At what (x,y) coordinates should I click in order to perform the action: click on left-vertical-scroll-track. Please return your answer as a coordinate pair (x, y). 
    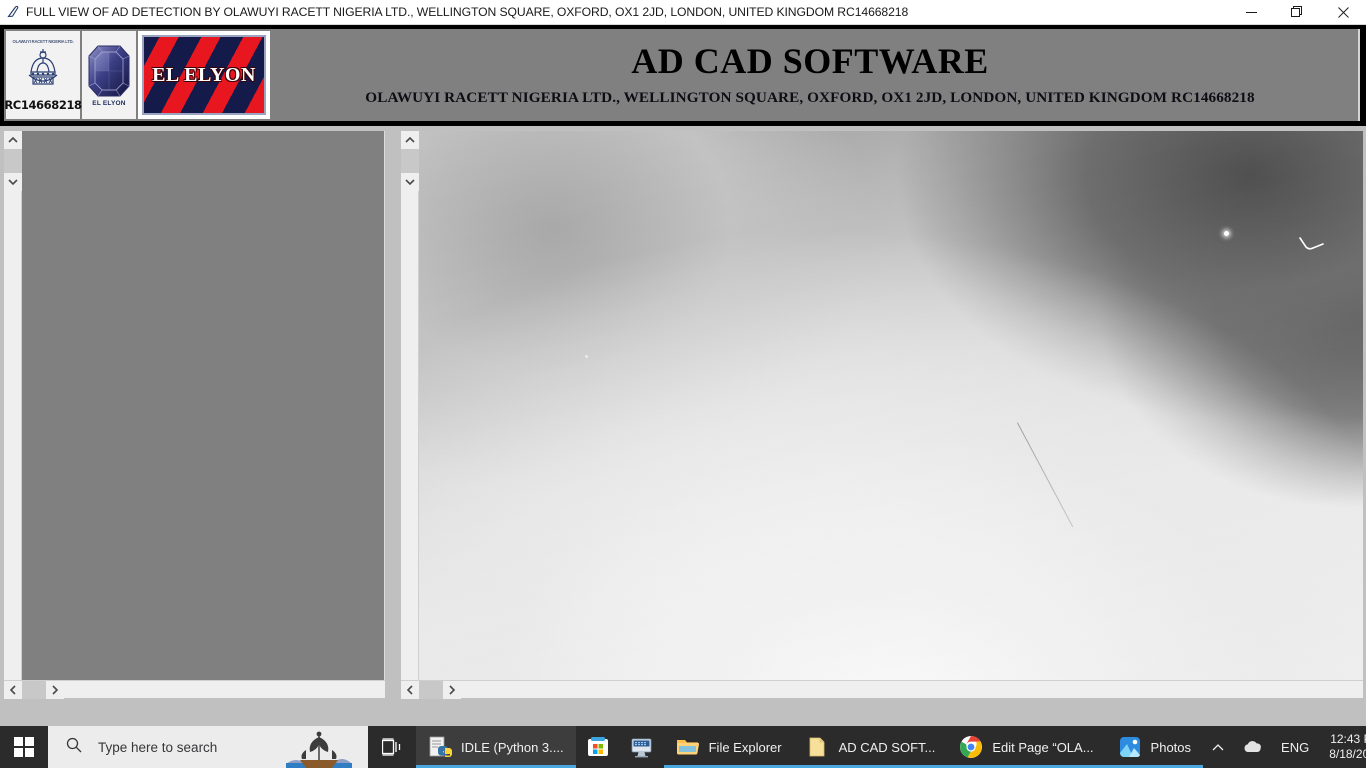
    Looking at the image, I should click on (12, 435).